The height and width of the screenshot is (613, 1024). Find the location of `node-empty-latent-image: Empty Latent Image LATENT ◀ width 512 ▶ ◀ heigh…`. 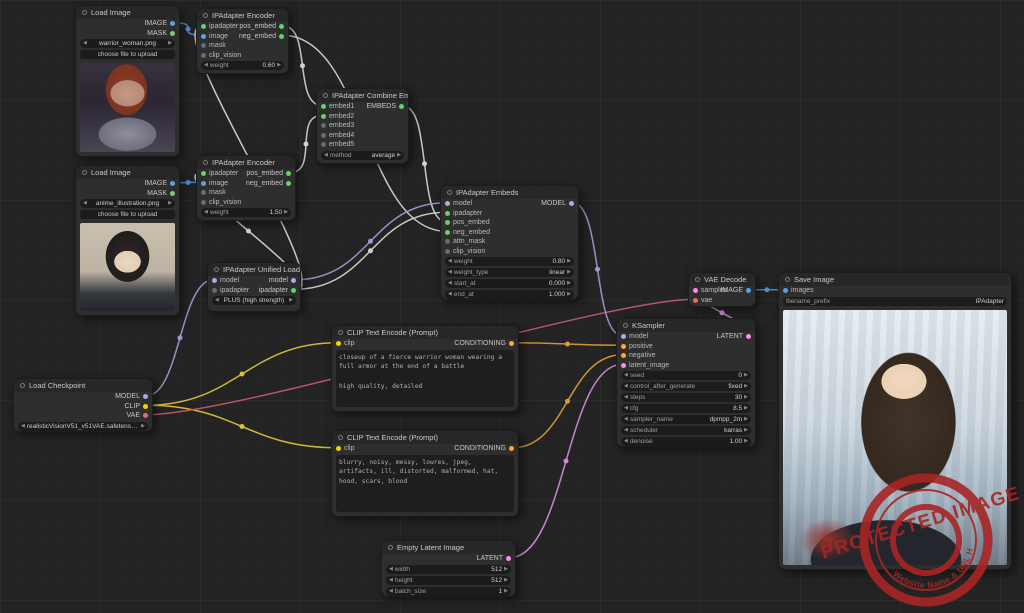

node-empty-latent-image: Empty Latent Image LATENT ◀ width 512 ▶ ◀ heigh… is located at coordinates (448, 568).